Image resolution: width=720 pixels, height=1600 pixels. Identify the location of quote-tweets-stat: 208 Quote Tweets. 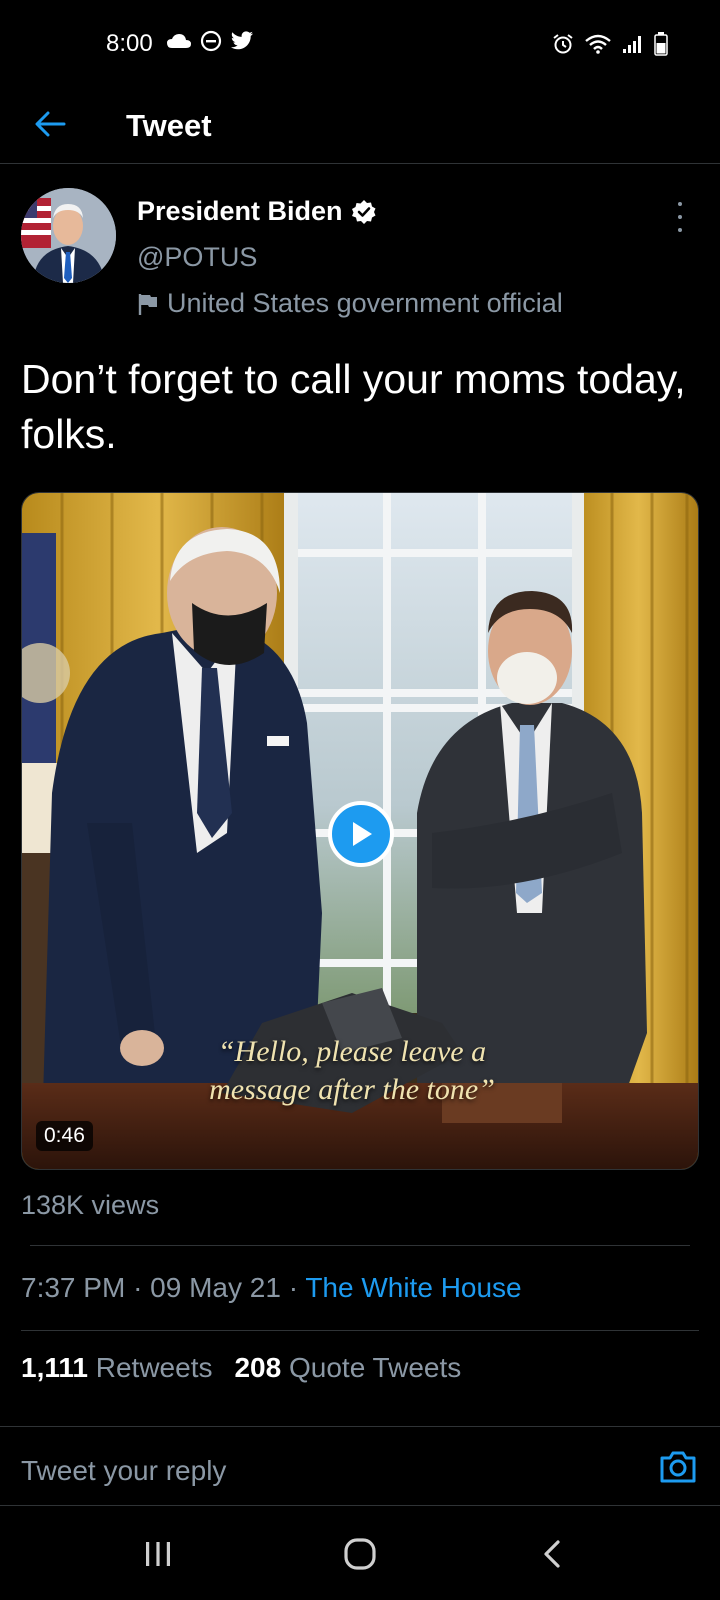
(347, 1367).